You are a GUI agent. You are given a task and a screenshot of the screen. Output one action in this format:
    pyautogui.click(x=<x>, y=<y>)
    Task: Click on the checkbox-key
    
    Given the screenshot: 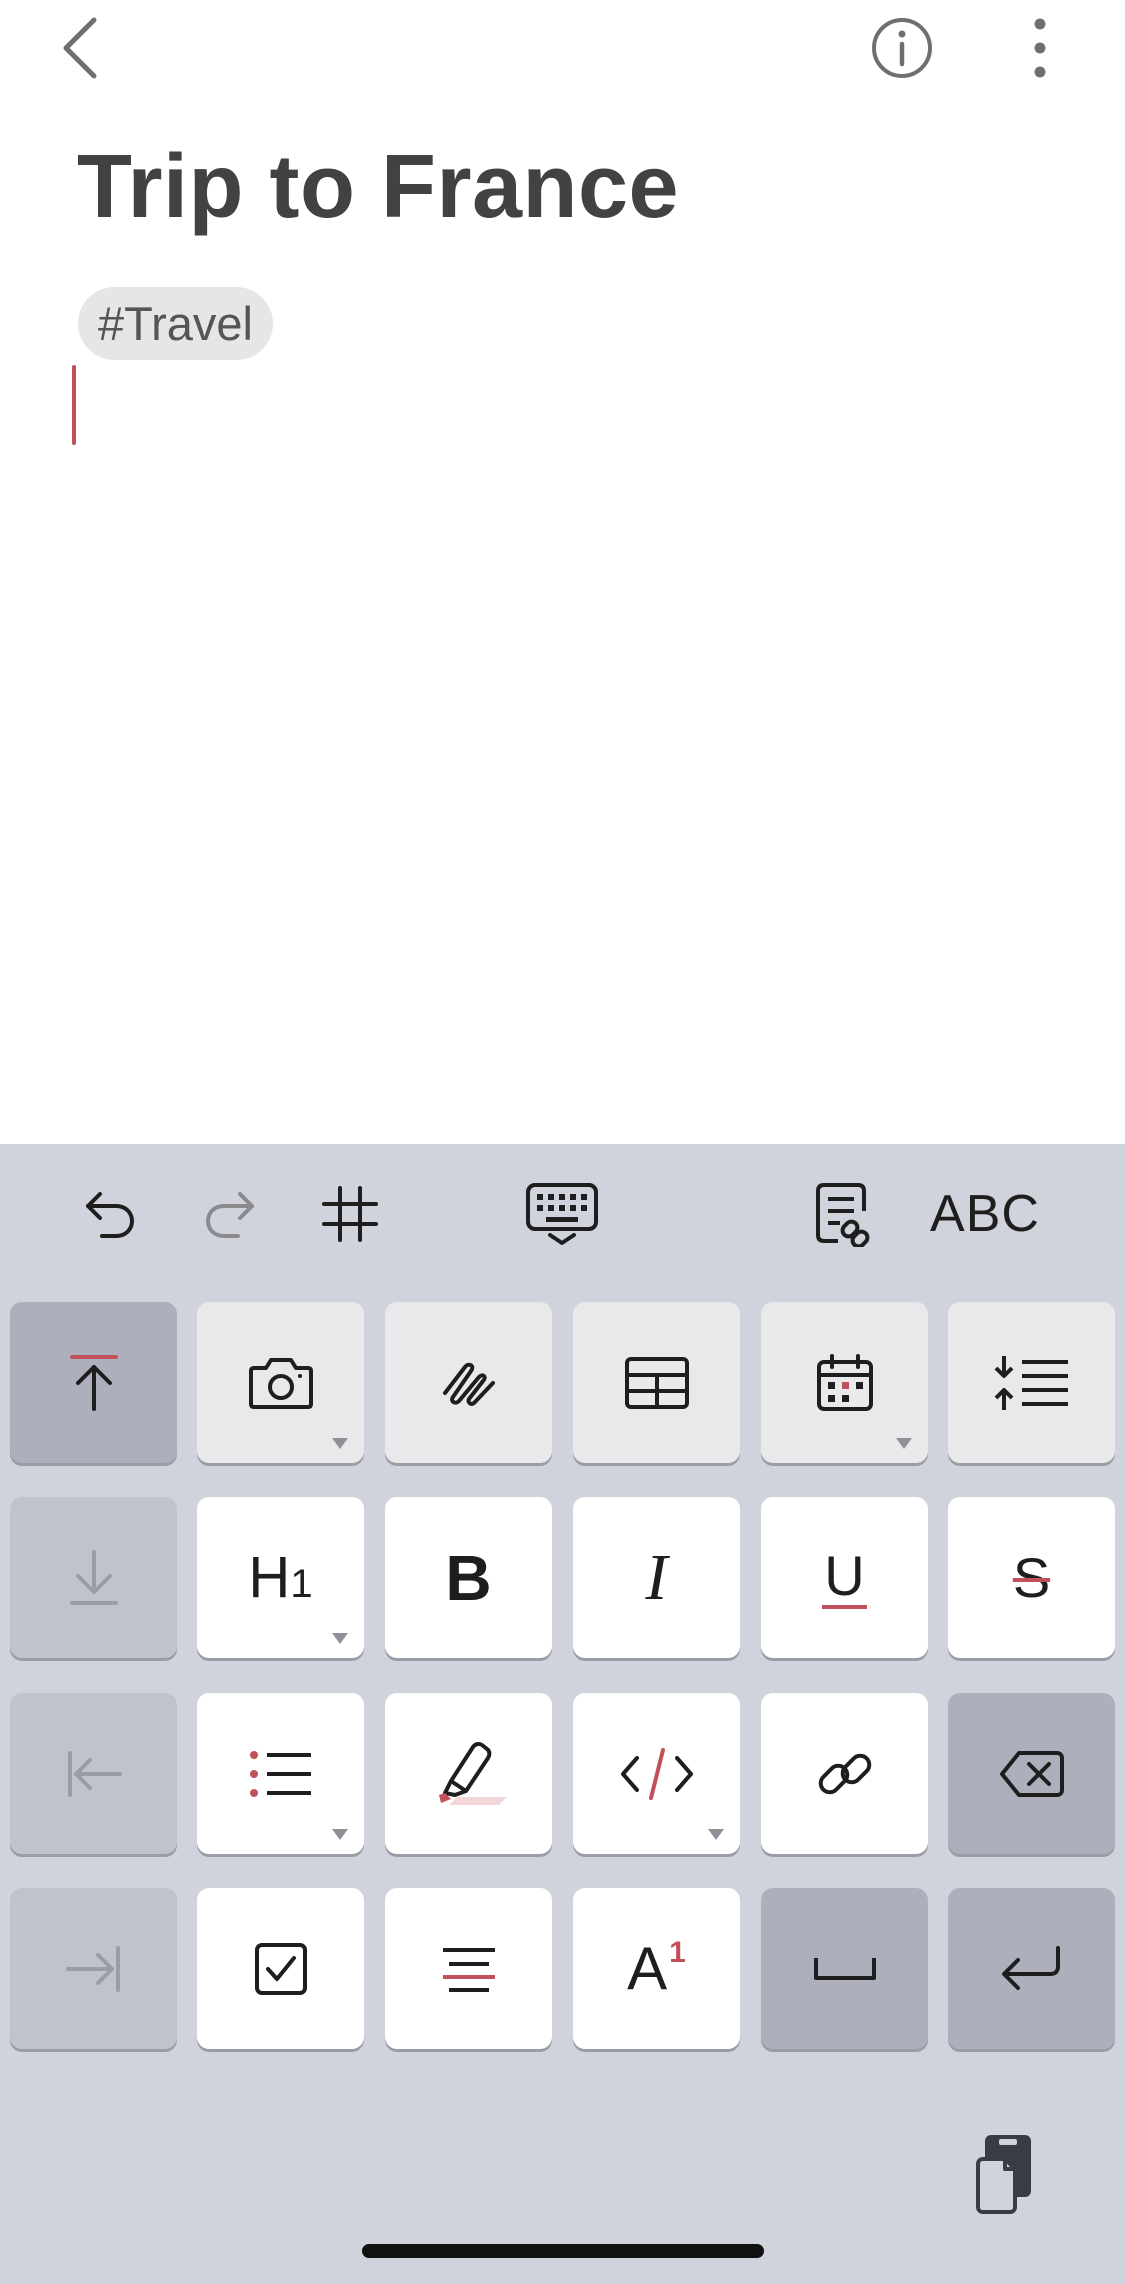 What is the action you would take?
    pyautogui.click(x=280, y=1968)
    